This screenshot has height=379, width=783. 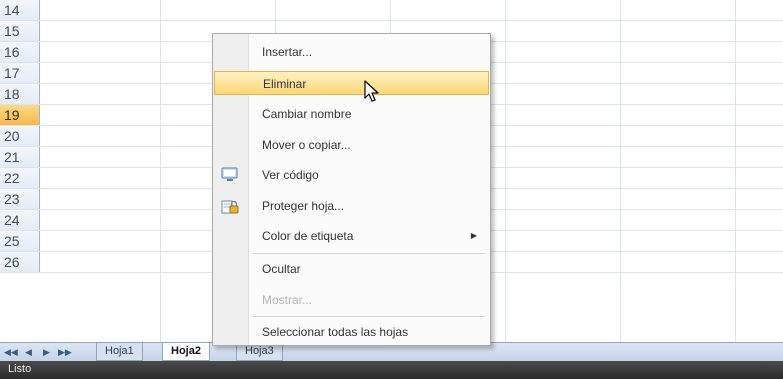 I want to click on next-sheet-icon: ▶, so click(x=46, y=352).